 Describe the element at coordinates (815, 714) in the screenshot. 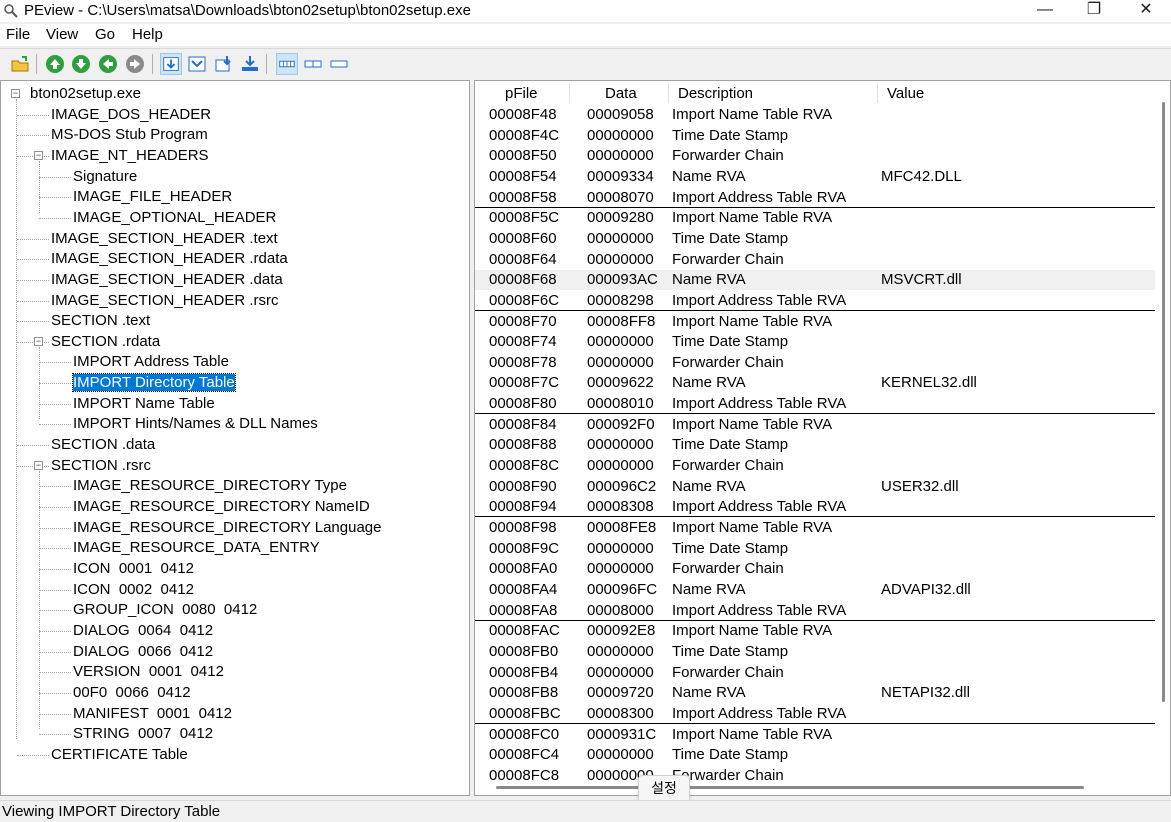

I see `table-row: 00008FBC 00008300 Import Address Table RVA` at that location.